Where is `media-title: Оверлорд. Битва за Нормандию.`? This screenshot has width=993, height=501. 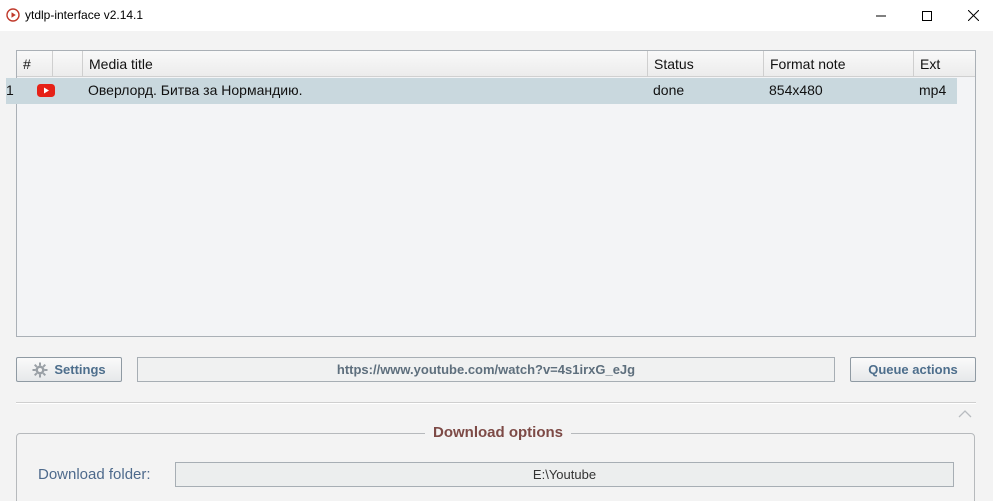
media-title: Оверлорд. Битва за Нормандию. is located at coordinates (195, 90).